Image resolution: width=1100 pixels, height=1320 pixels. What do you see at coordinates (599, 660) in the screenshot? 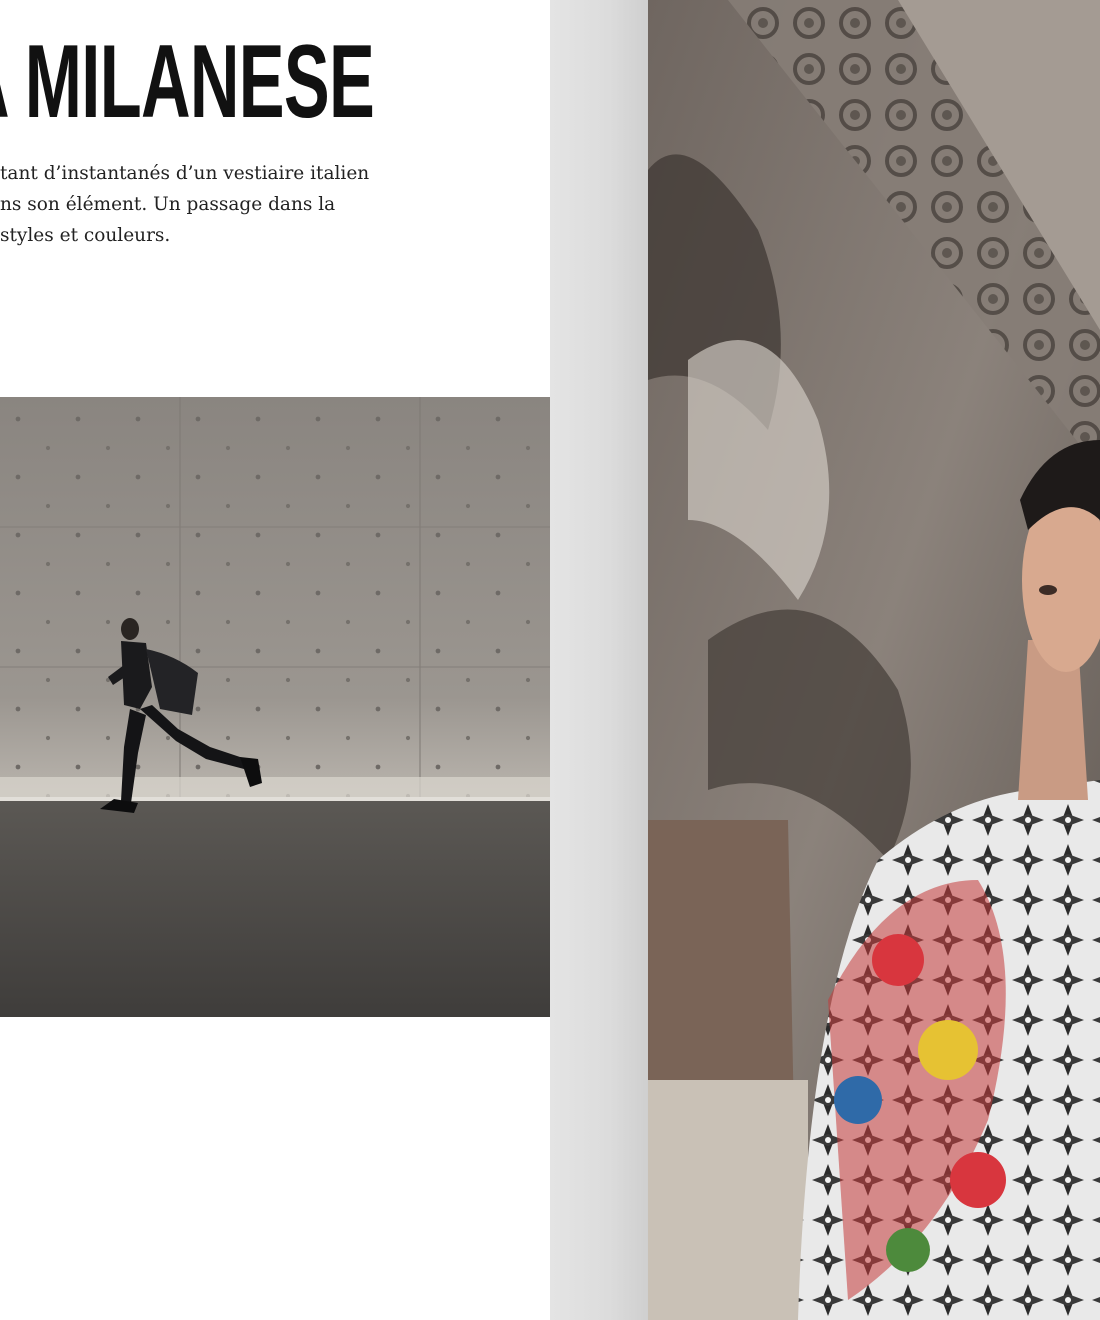
I see `page-gutter` at bounding box center [599, 660].